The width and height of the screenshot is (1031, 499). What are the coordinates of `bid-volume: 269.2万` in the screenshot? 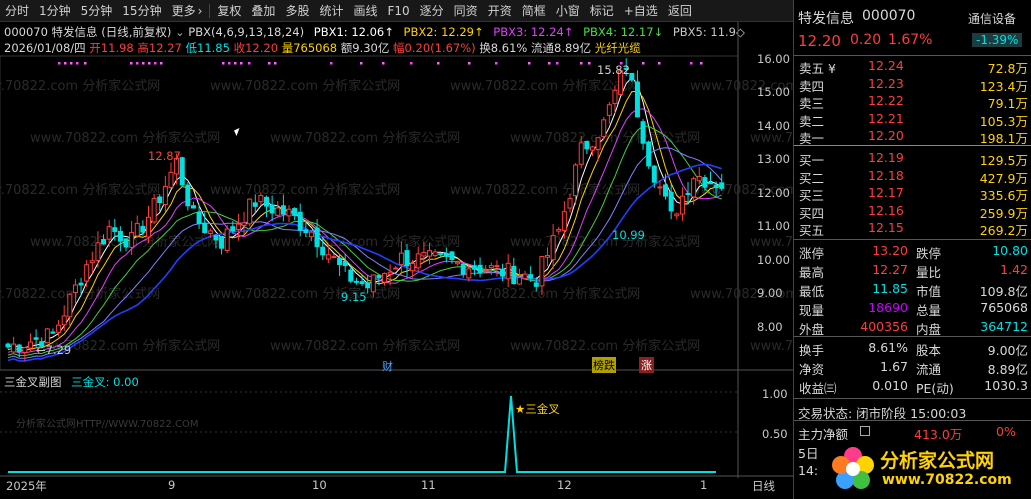 It's located at (1003, 230).